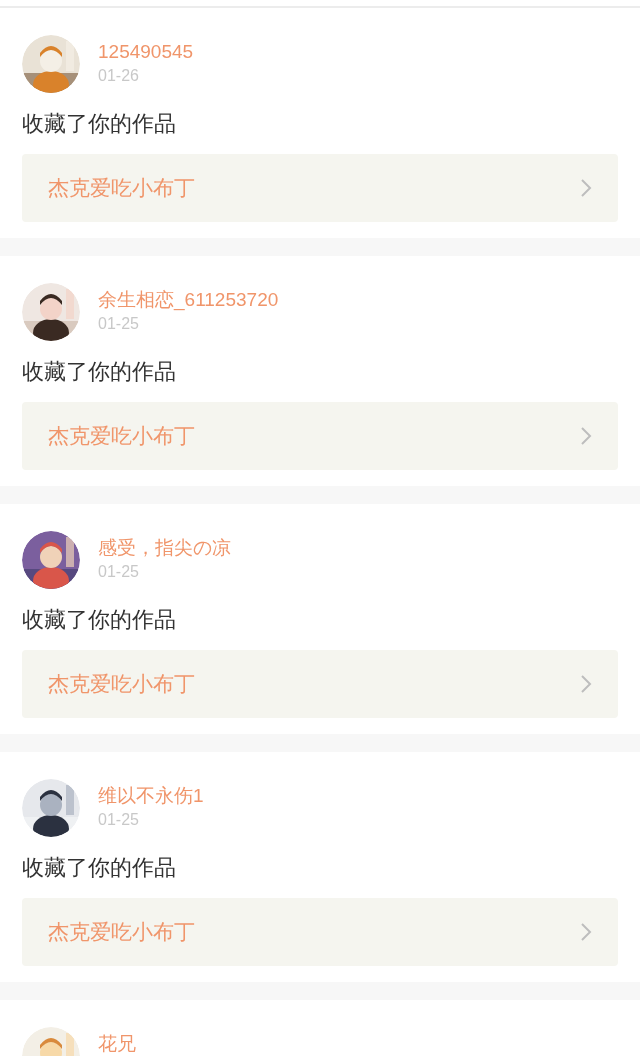 This screenshot has height=1056, width=640. What do you see at coordinates (188, 300) in the screenshot?
I see `user-name: 余生相恋_611253720` at bounding box center [188, 300].